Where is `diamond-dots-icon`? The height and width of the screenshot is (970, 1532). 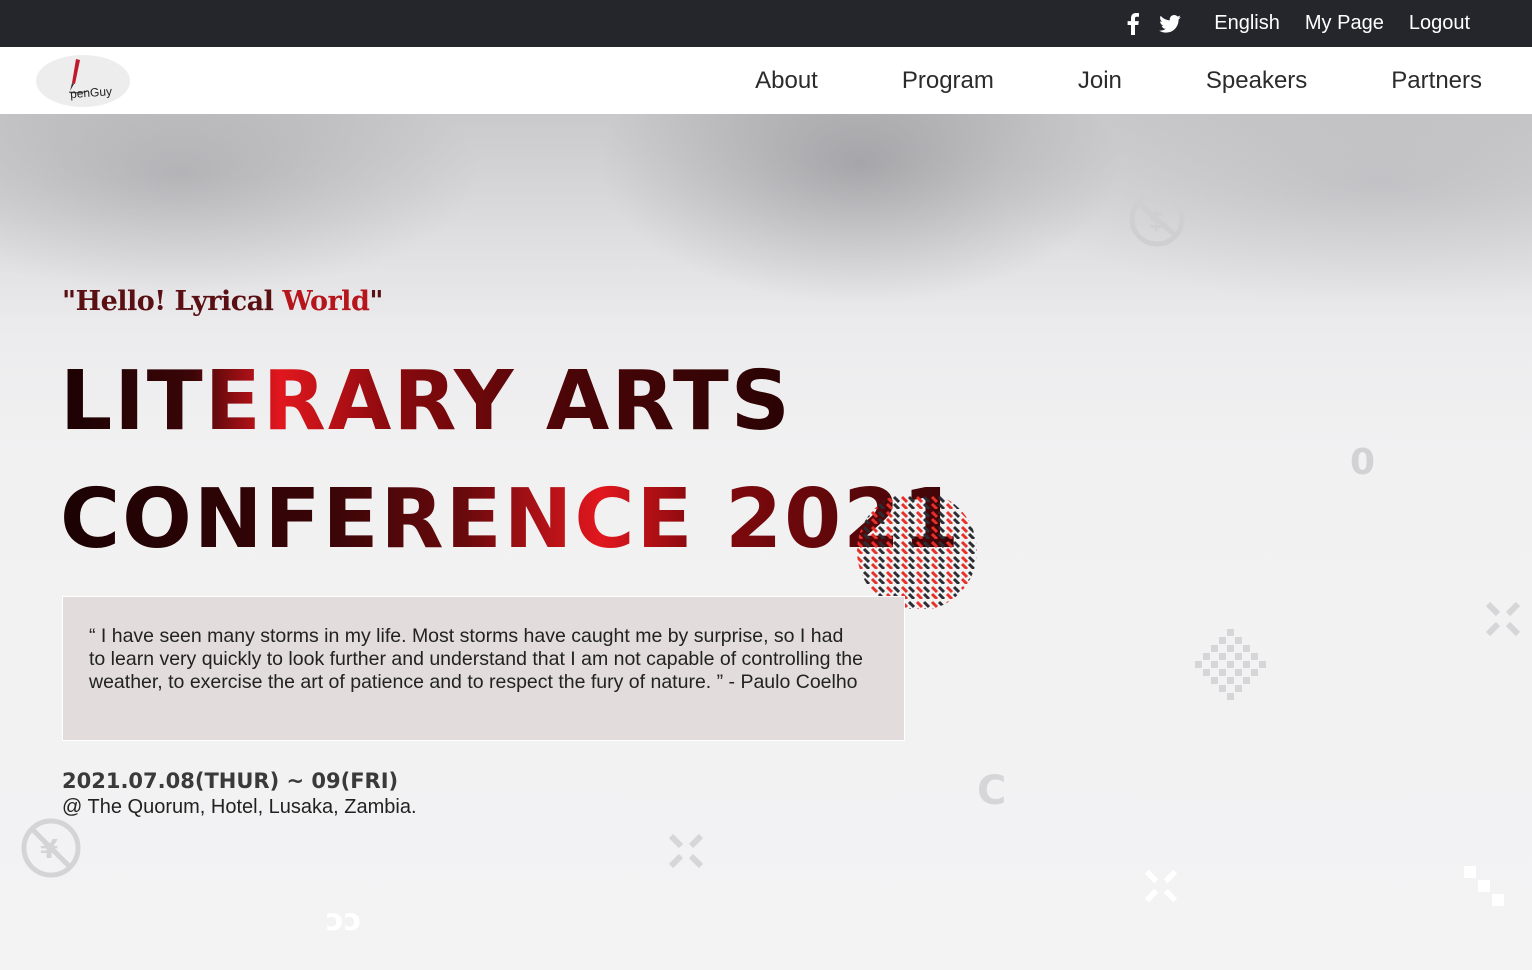 diamond-dots-icon is located at coordinates (1230, 664).